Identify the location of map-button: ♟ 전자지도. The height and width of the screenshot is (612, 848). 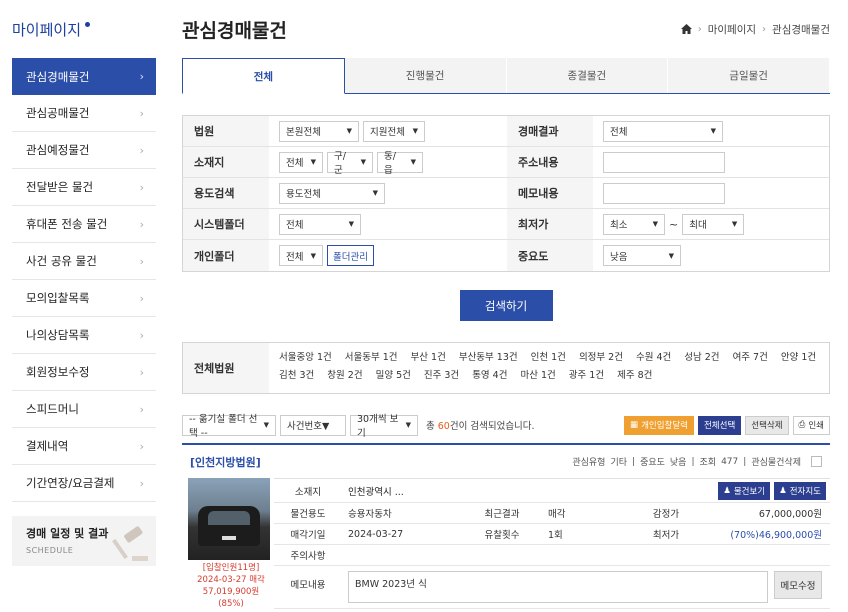
(800, 490).